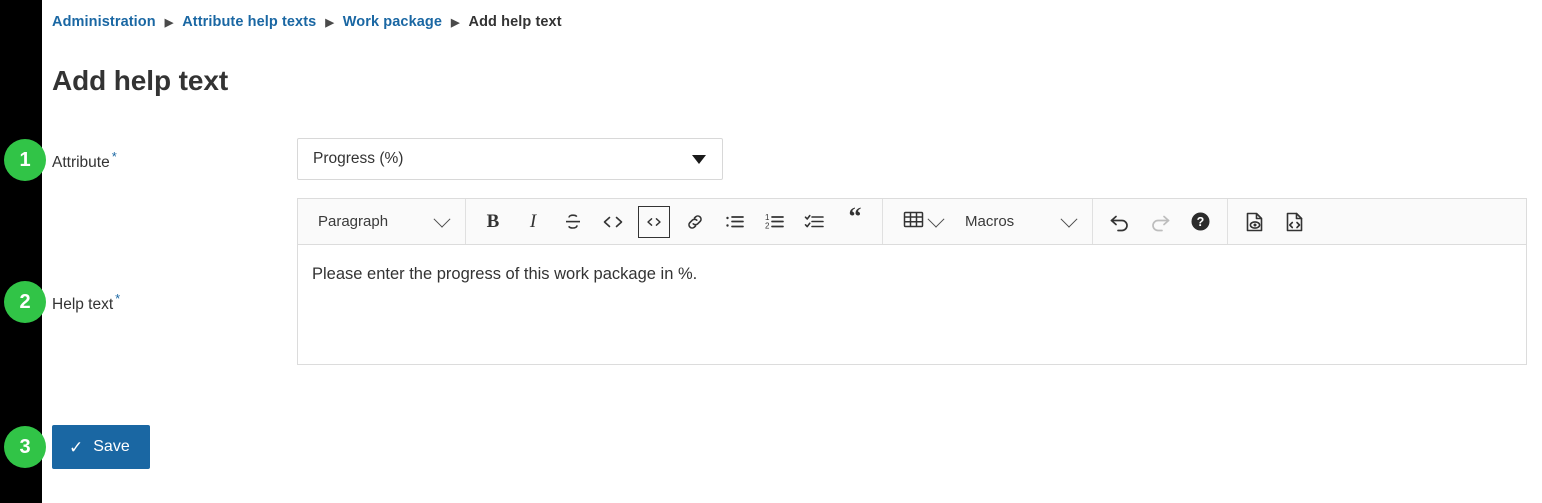 This screenshot has width=1542, height=503. I want to click on table-icon, so click(913, 221).